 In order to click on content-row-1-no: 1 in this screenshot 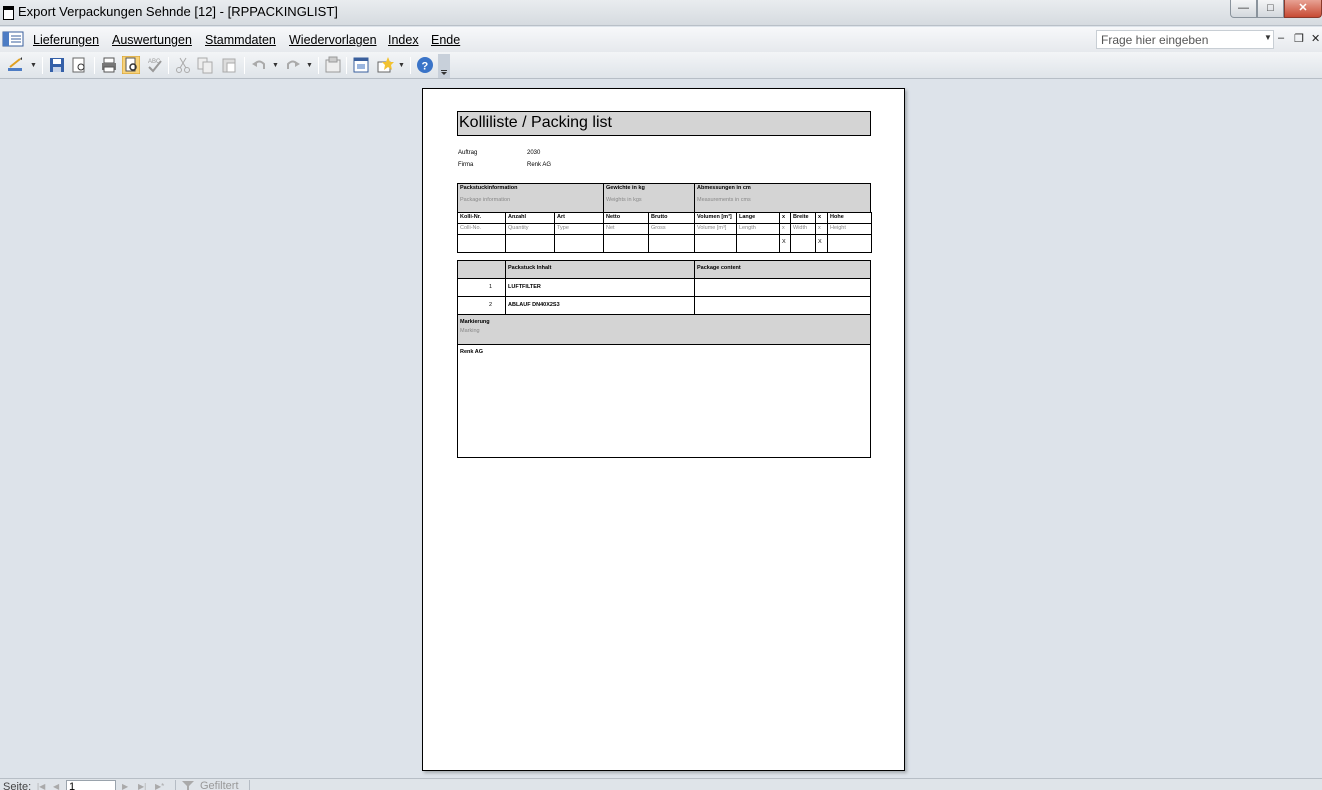, I will do `click(481, 287)`.